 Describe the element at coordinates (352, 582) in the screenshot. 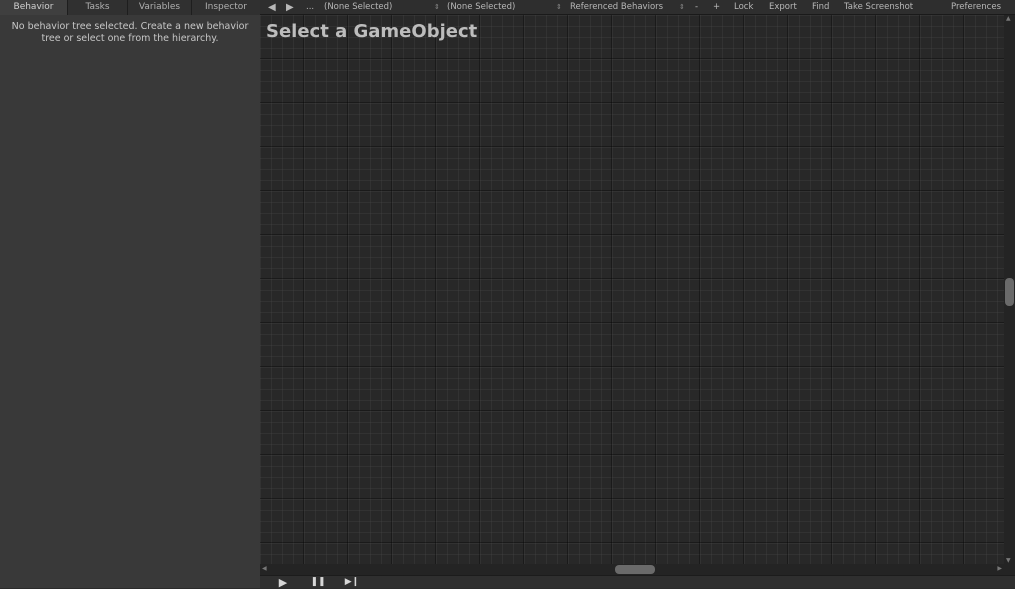

I see `step-icon: ▶❙` at that location.